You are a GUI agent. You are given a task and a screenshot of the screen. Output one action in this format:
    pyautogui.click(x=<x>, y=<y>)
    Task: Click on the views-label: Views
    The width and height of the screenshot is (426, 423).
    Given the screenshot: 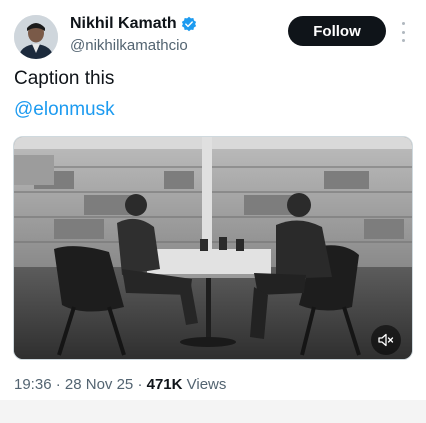 What is the action you would take?
    pyautogui.click(x=204, y=384)
    